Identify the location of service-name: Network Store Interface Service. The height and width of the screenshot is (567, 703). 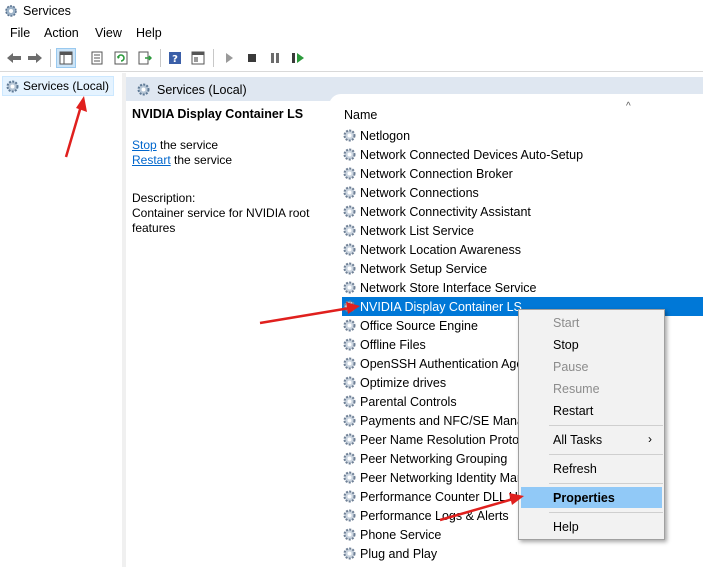
(448, 287).